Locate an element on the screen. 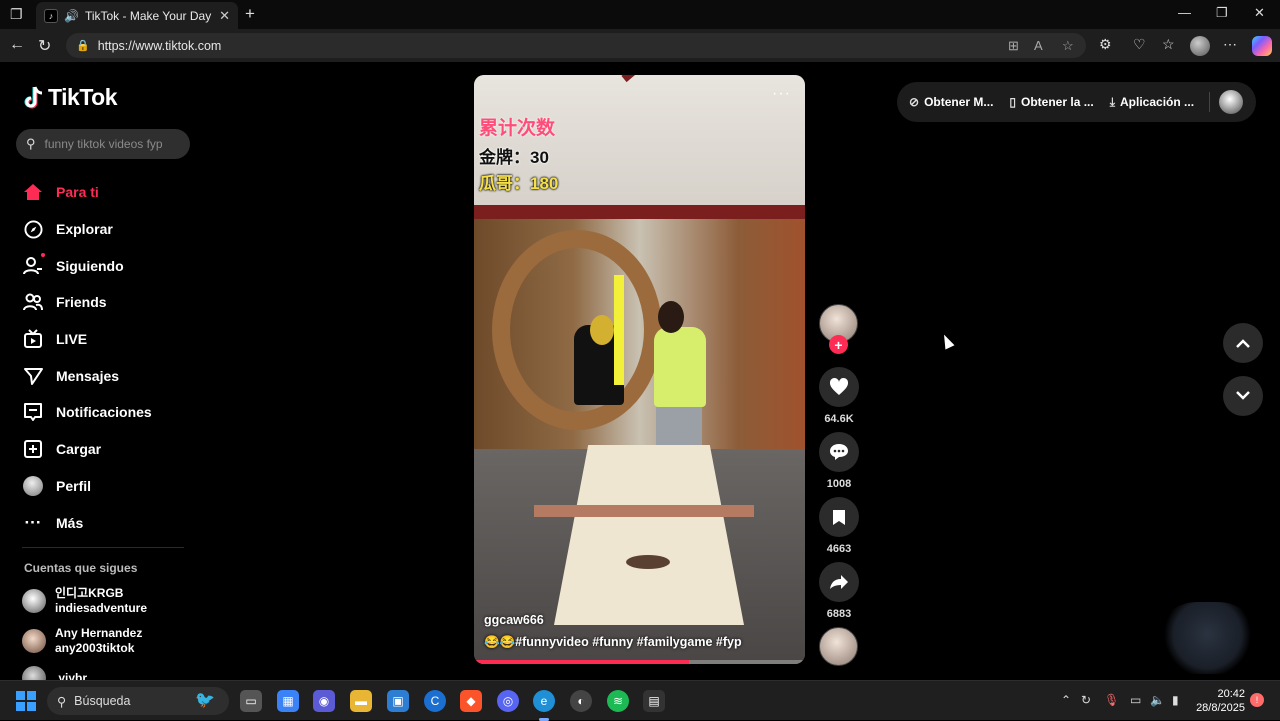 Image resolution: width=1280 pixels, height=721 pixels. teams-chat-icon: ◉ is located at coordinates (324, 701).